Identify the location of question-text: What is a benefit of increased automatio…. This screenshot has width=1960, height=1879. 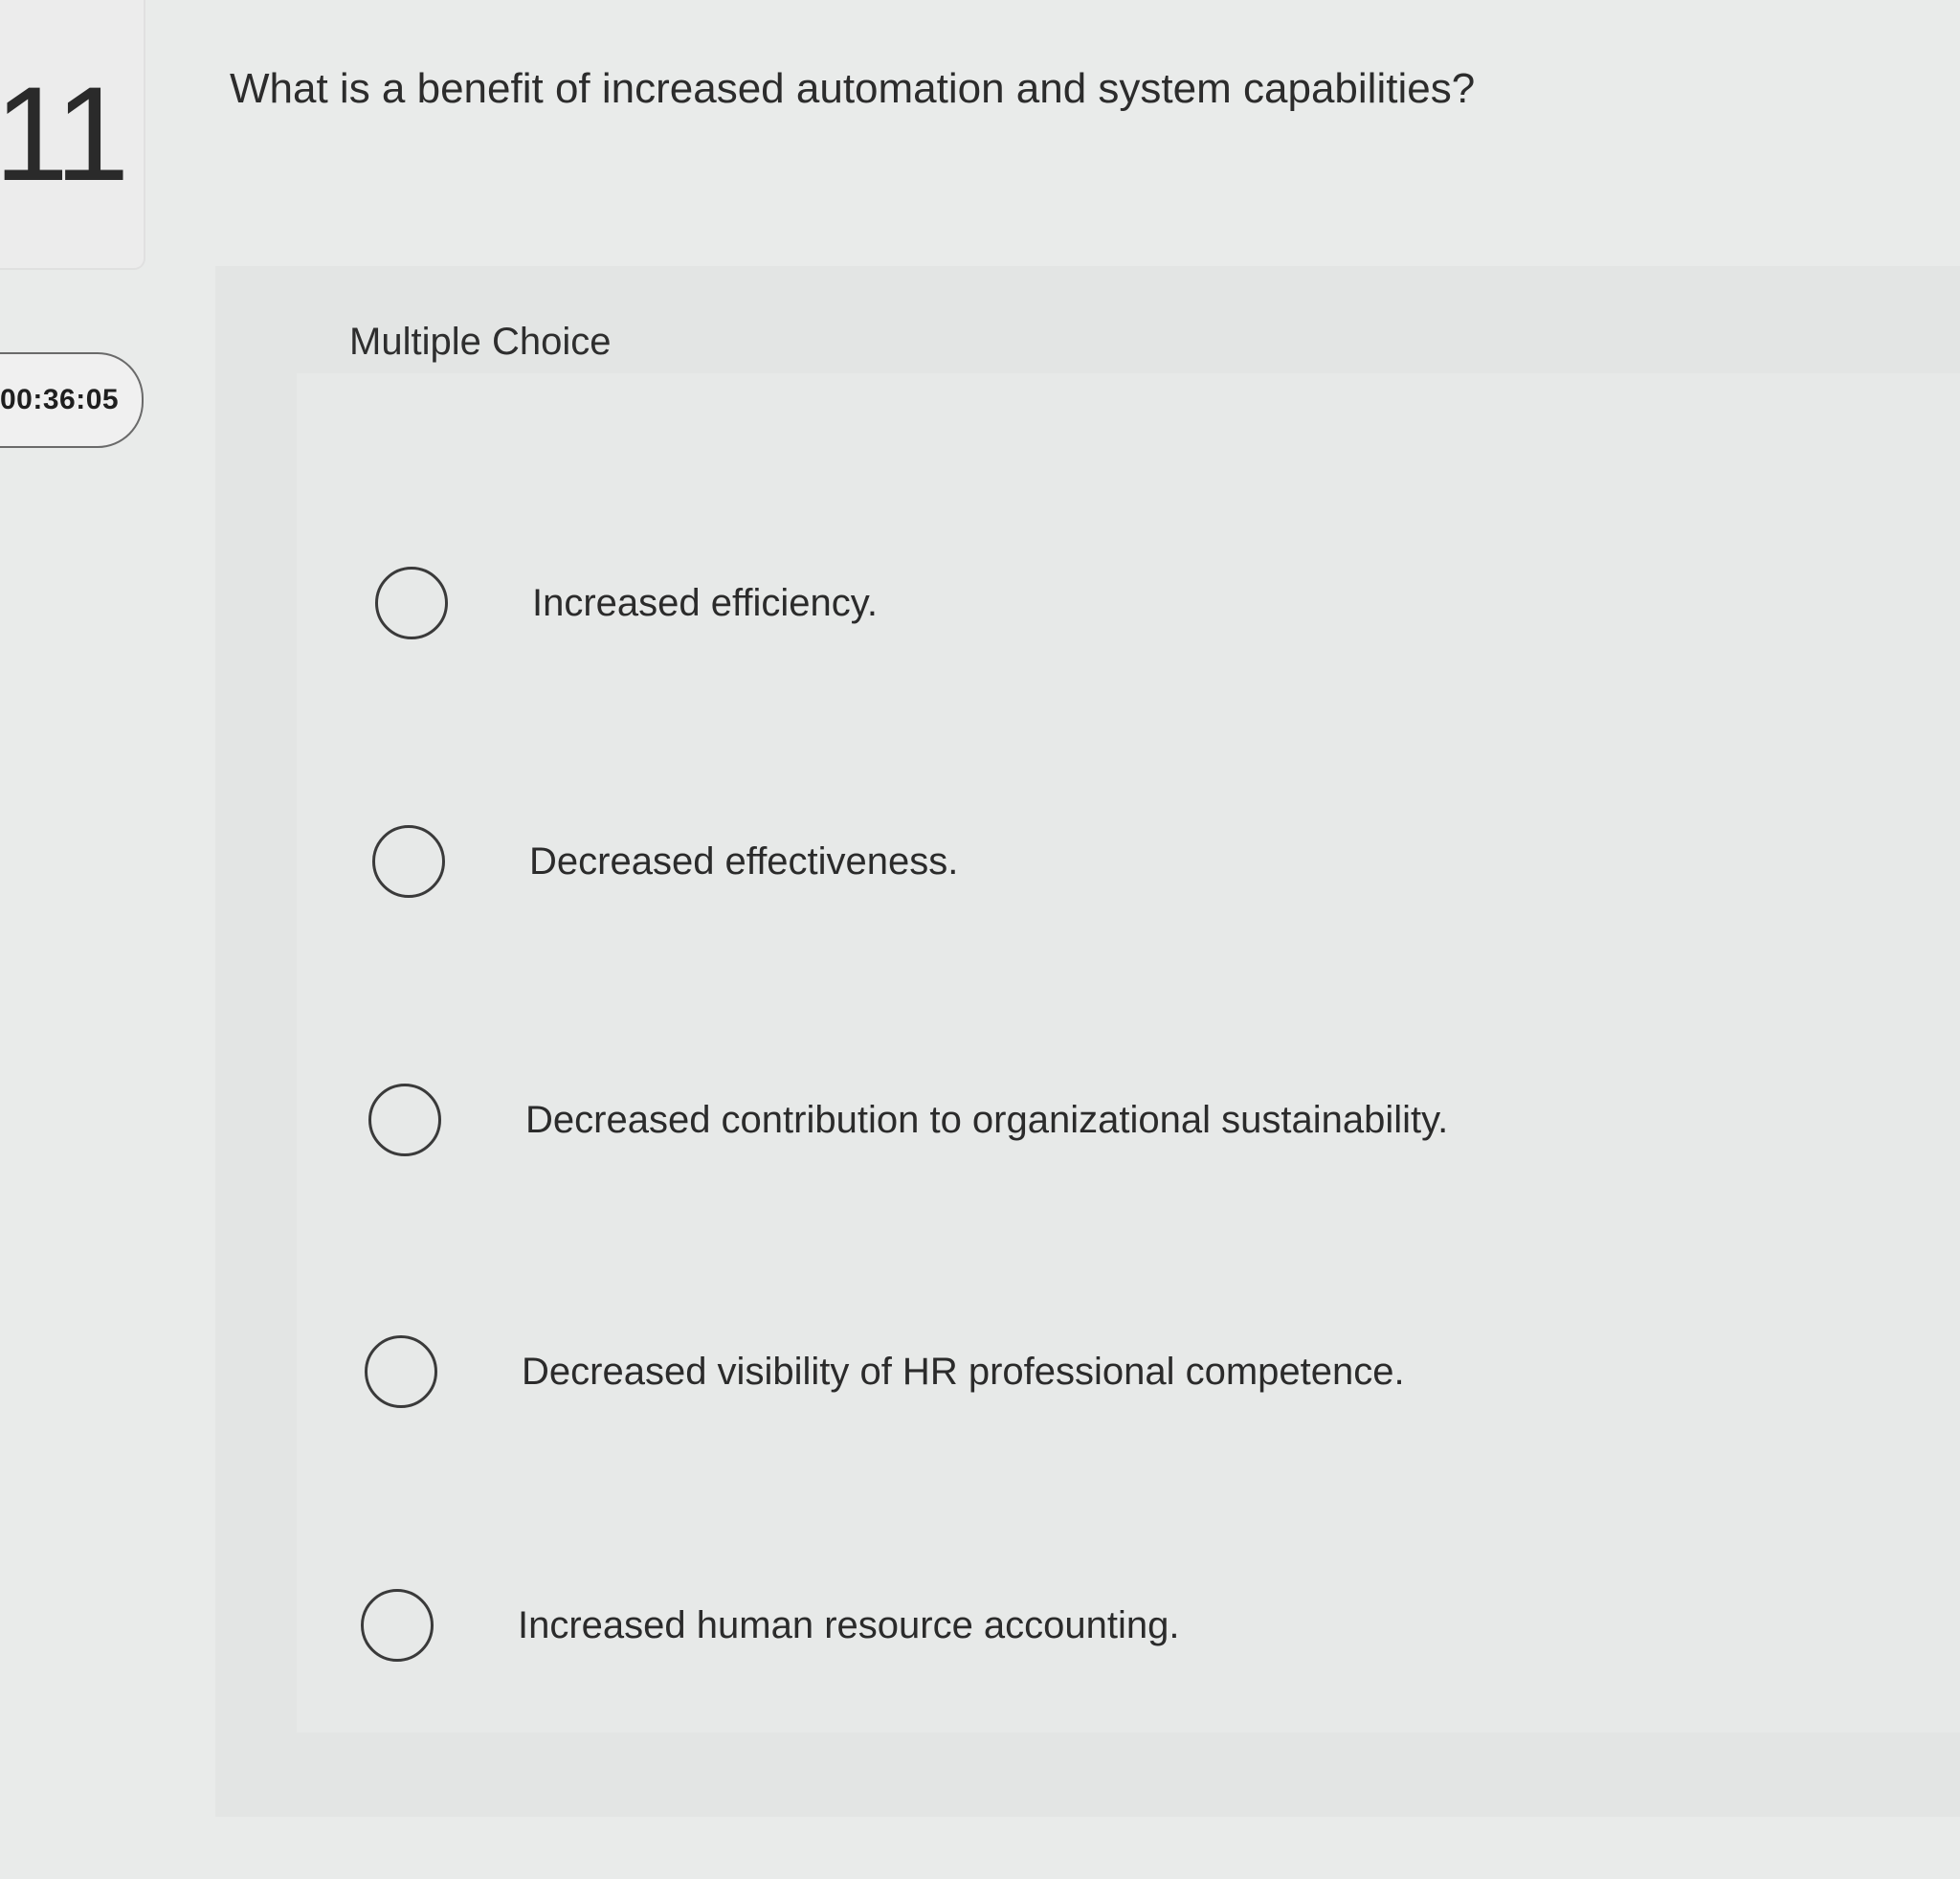
(853, 88).